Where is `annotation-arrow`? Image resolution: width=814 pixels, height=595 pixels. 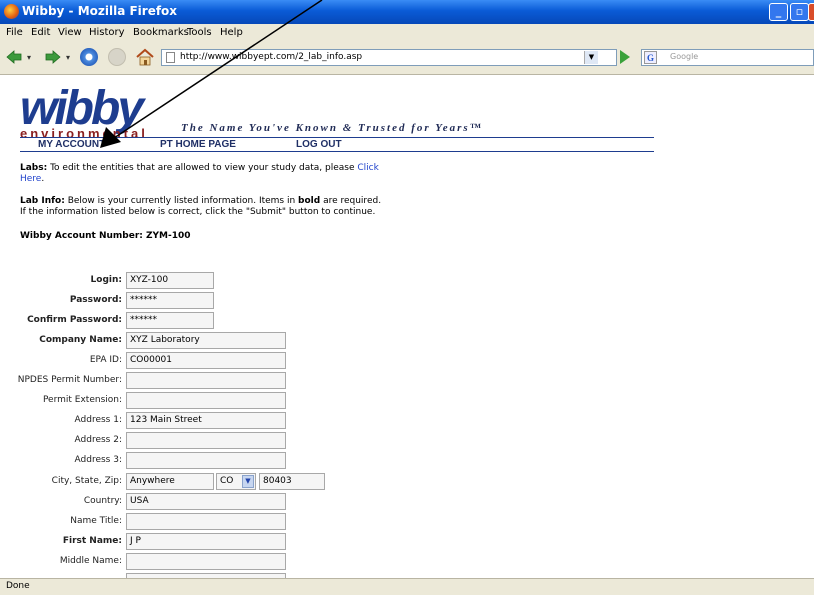
annotation-arrow is located at coordinates (211, 74).